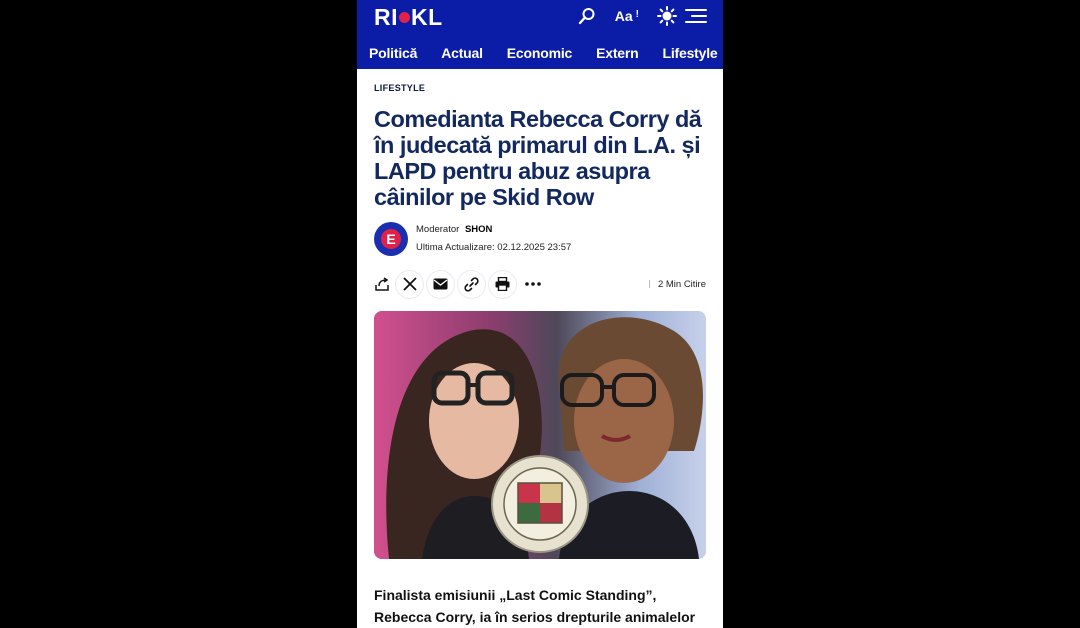 This screenshot has width=1080, height=628. I want to click on logo-dot, so click(404, 17).